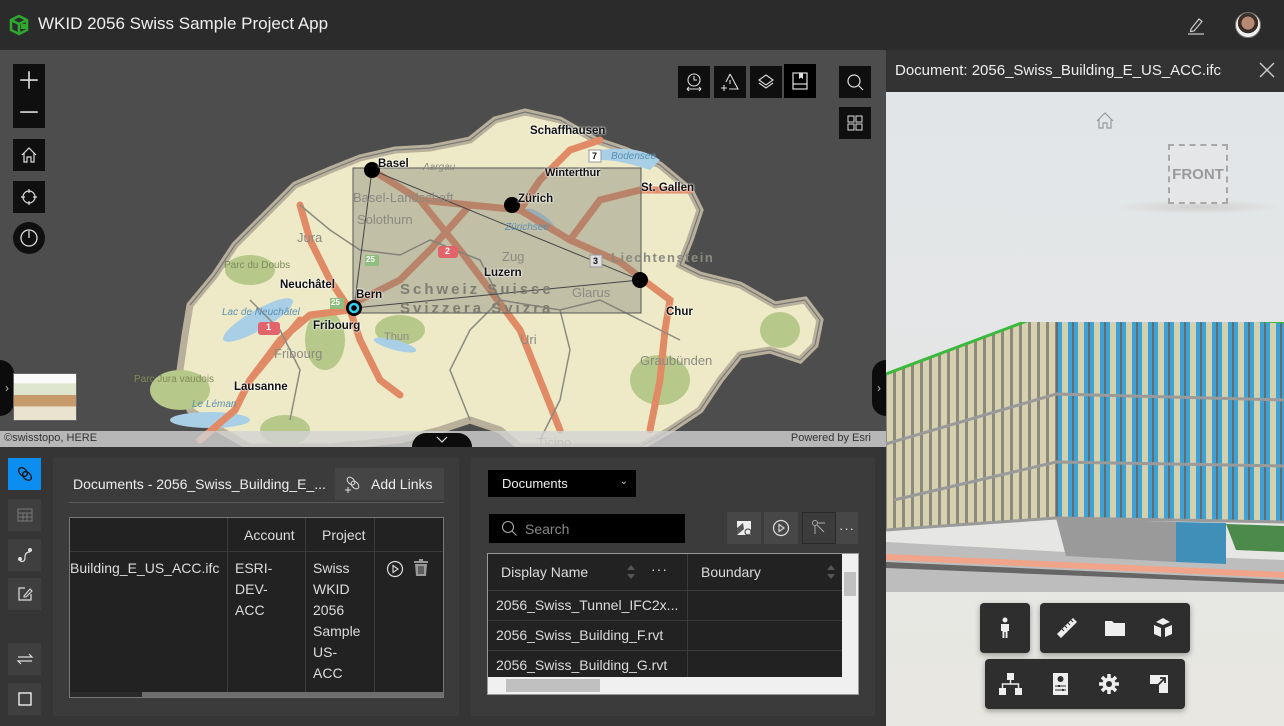 This screenshot has width=1284, height=726. I want to click on zoom-to-icon, so click(744, 528).